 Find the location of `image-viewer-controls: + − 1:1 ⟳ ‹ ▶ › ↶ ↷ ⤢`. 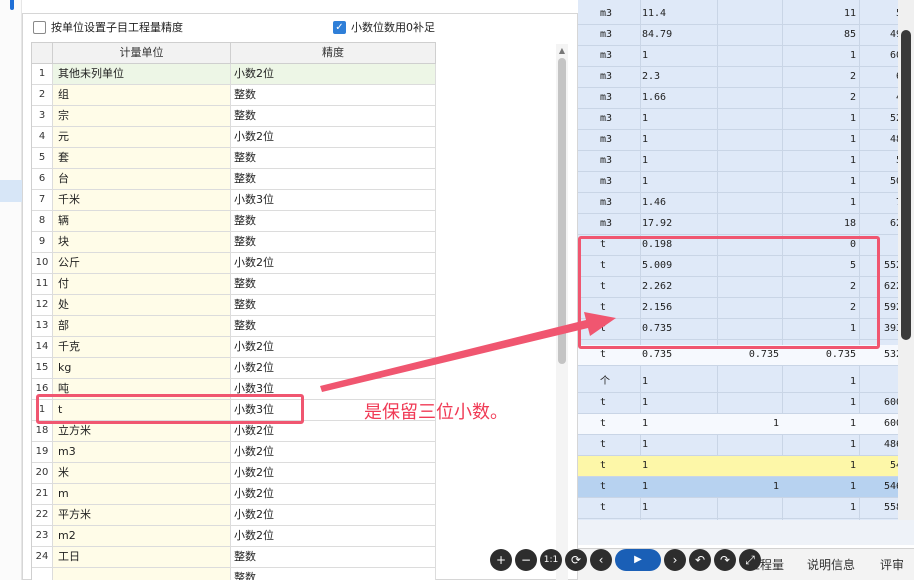

image-viewer-controls: + − 1:1 ⟳ ‹ ▶ › ↶ ↷ ⤢ is located at coordinates (635, 561).